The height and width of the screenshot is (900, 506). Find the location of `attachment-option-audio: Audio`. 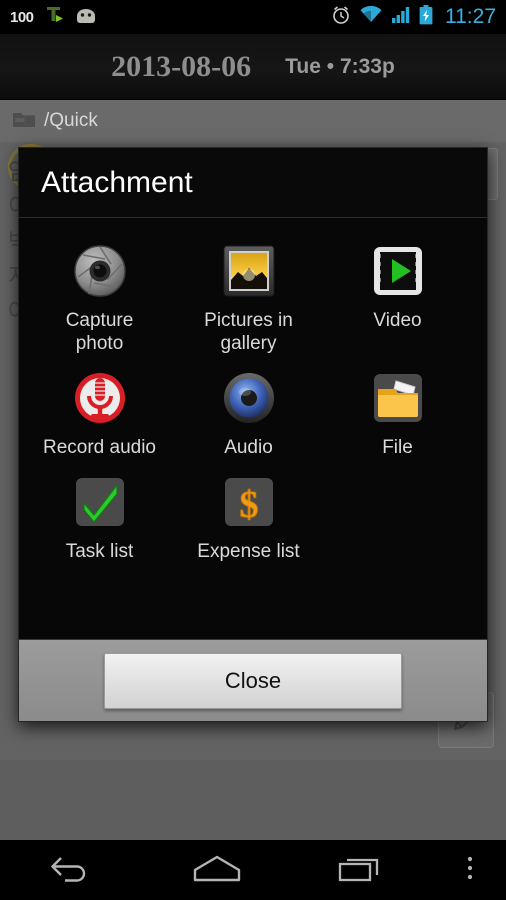

attachment-option-audio: Audio is located at coordinates (248, 411).